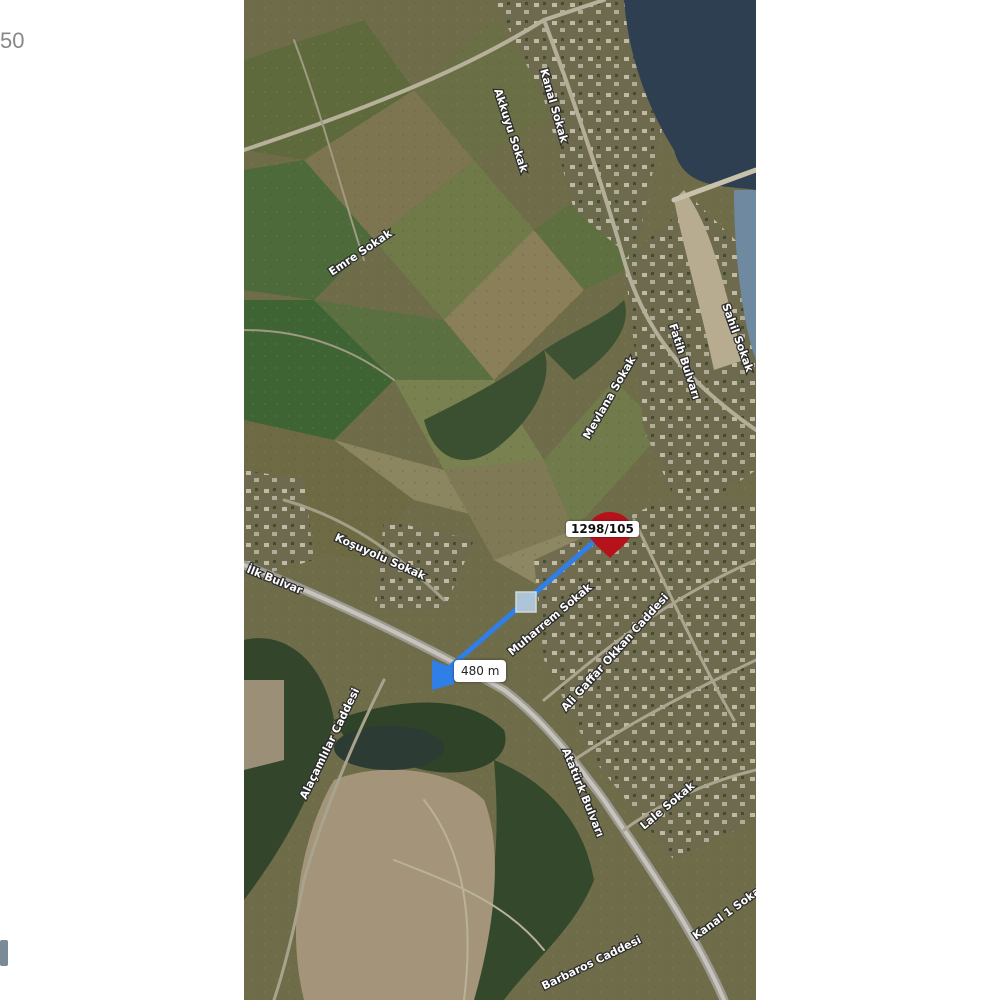 This screenshot has width=1000, height=1000. What do you see at coordinates (526, 602) in the screenshot?
I see `drag-handle-icon` at bounding box center [526, 602].